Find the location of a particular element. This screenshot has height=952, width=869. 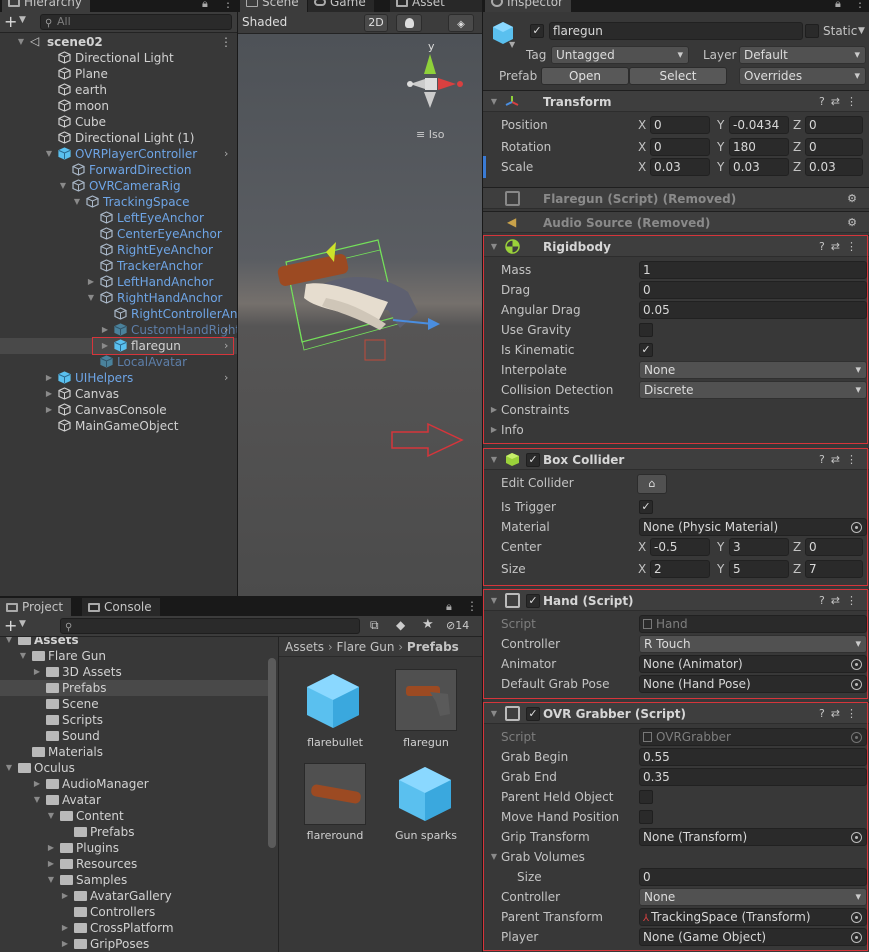

center-y-field: 3 is located at coordinates (759, 547).